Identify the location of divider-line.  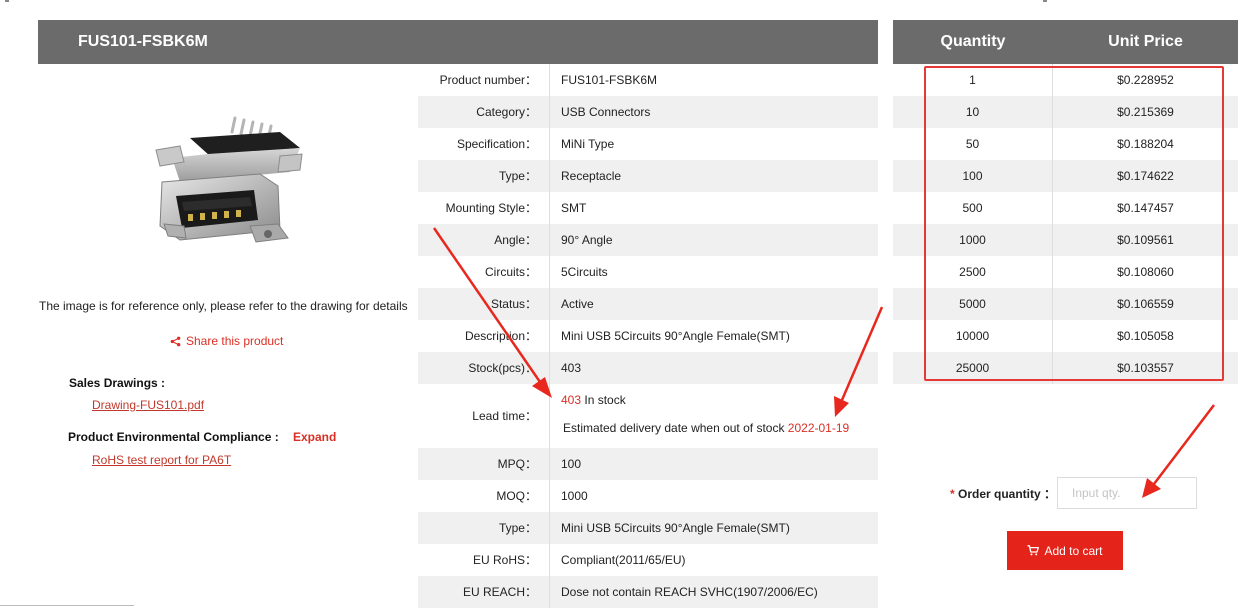
(67, 605).